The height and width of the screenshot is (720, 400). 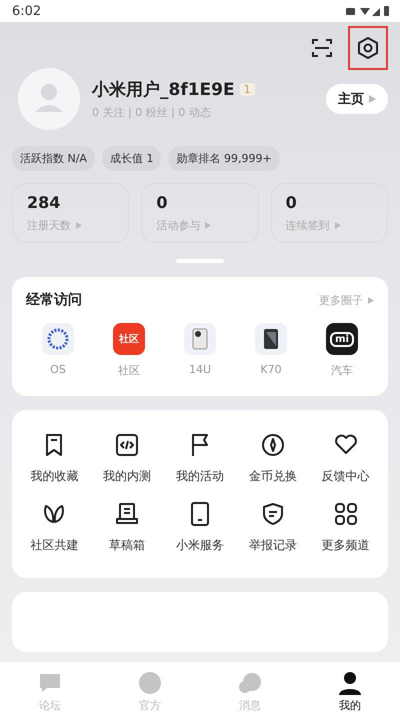 I want to click on draft-icon, so click(x=127, y=514).